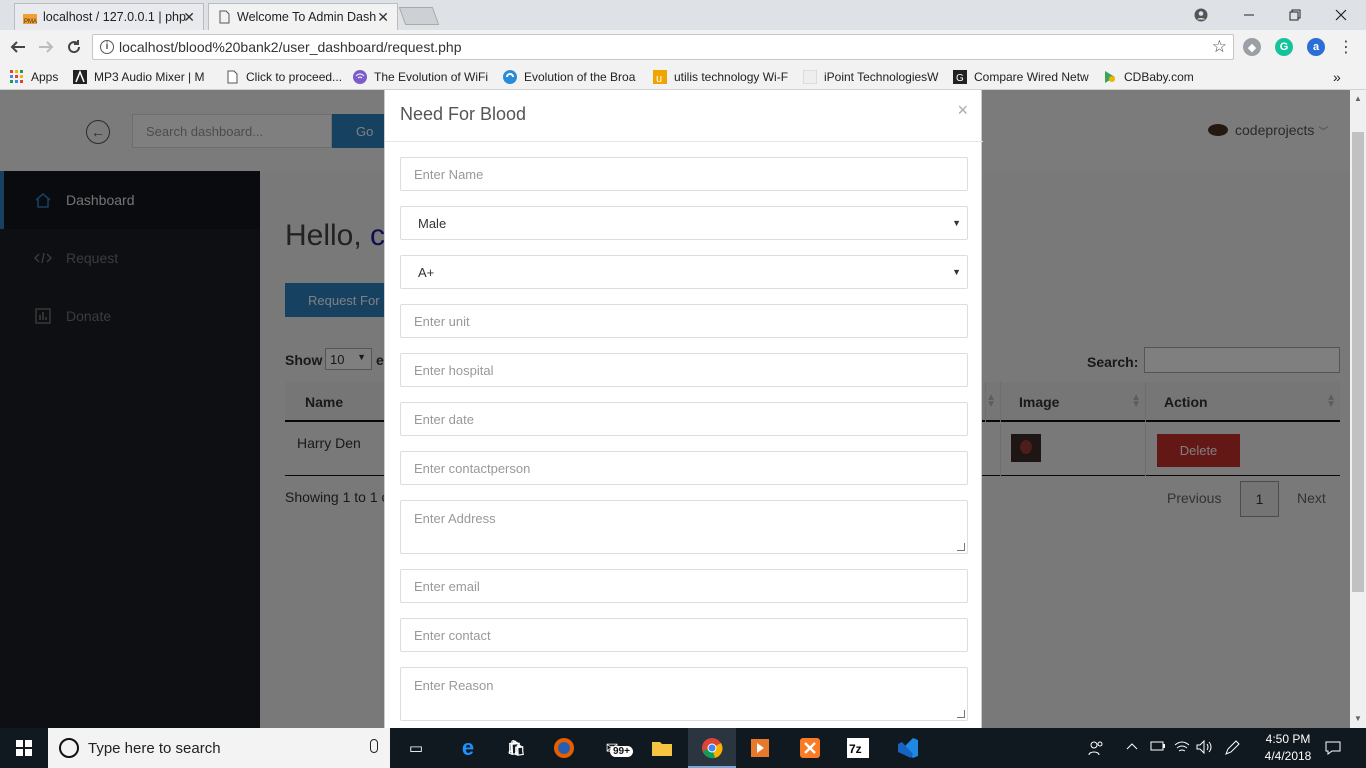  Describe the element at coordinates (421, 77) in the screenshot. I see `bookmark-evolution-wifi: The Evolution of WiFi` at that location.